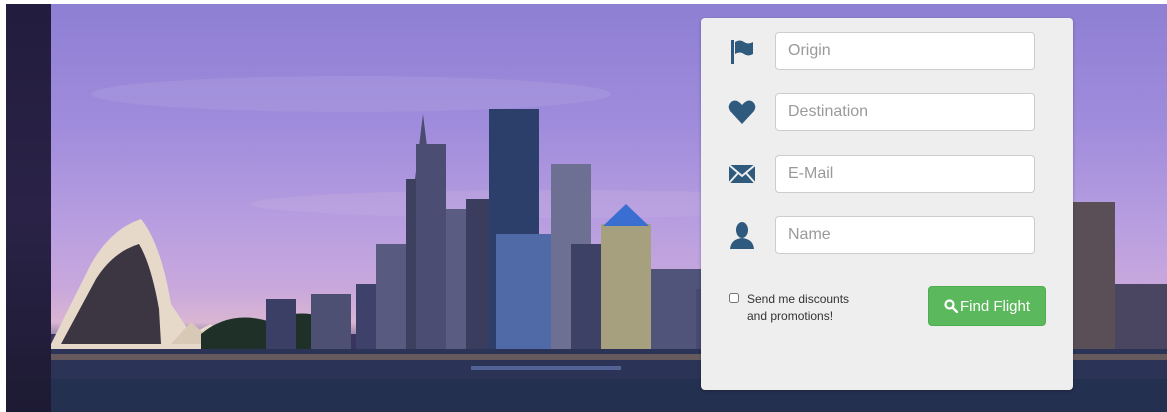 The height and width of the screenshot is (412, 1167). I want to click on user-icon, so click(742, 235).